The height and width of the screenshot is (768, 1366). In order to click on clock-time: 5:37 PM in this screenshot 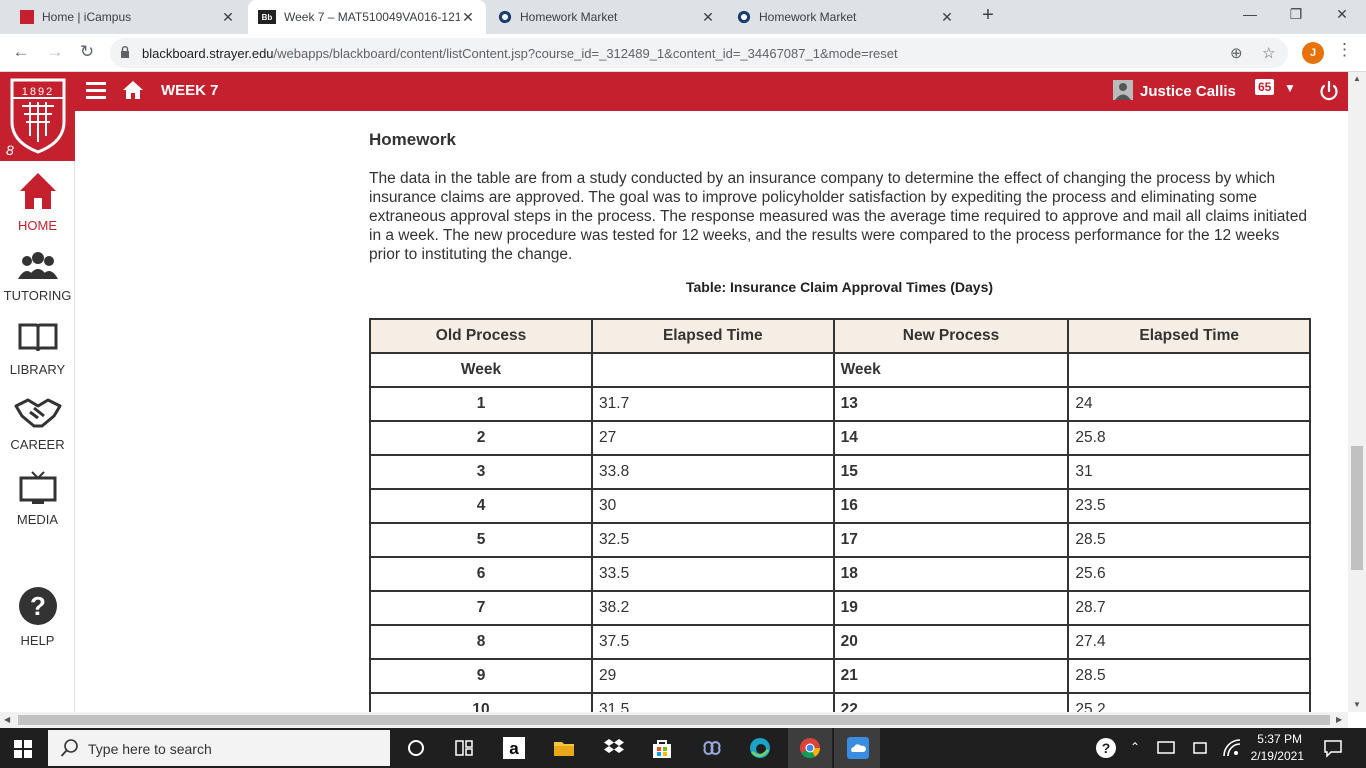, I will do `click(1276, 739)`.